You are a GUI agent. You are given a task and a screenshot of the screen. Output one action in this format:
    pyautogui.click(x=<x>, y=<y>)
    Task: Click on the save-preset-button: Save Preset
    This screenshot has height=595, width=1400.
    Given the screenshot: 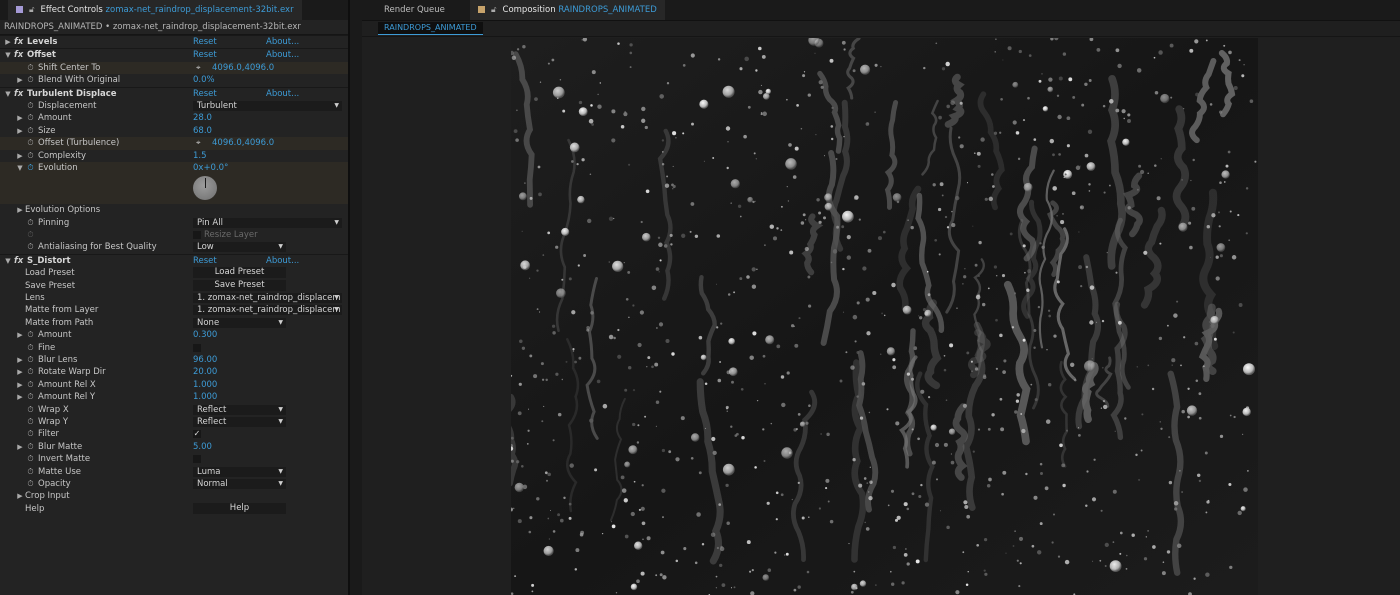 What is the action you would take?
    pyautogui.click(x=239, y=285)
    